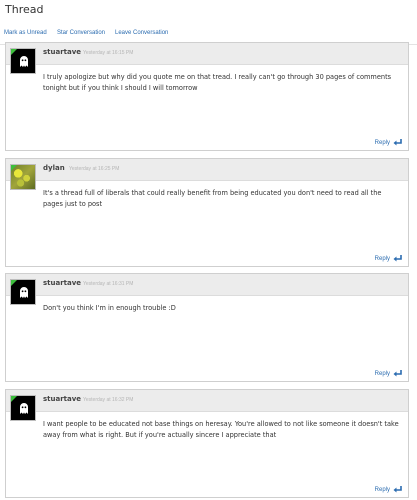 This screenshot has height=500, width=417. Describe the element at coordinates (24, 9) in the screenshot. I see `page-title: Thread` at that location.